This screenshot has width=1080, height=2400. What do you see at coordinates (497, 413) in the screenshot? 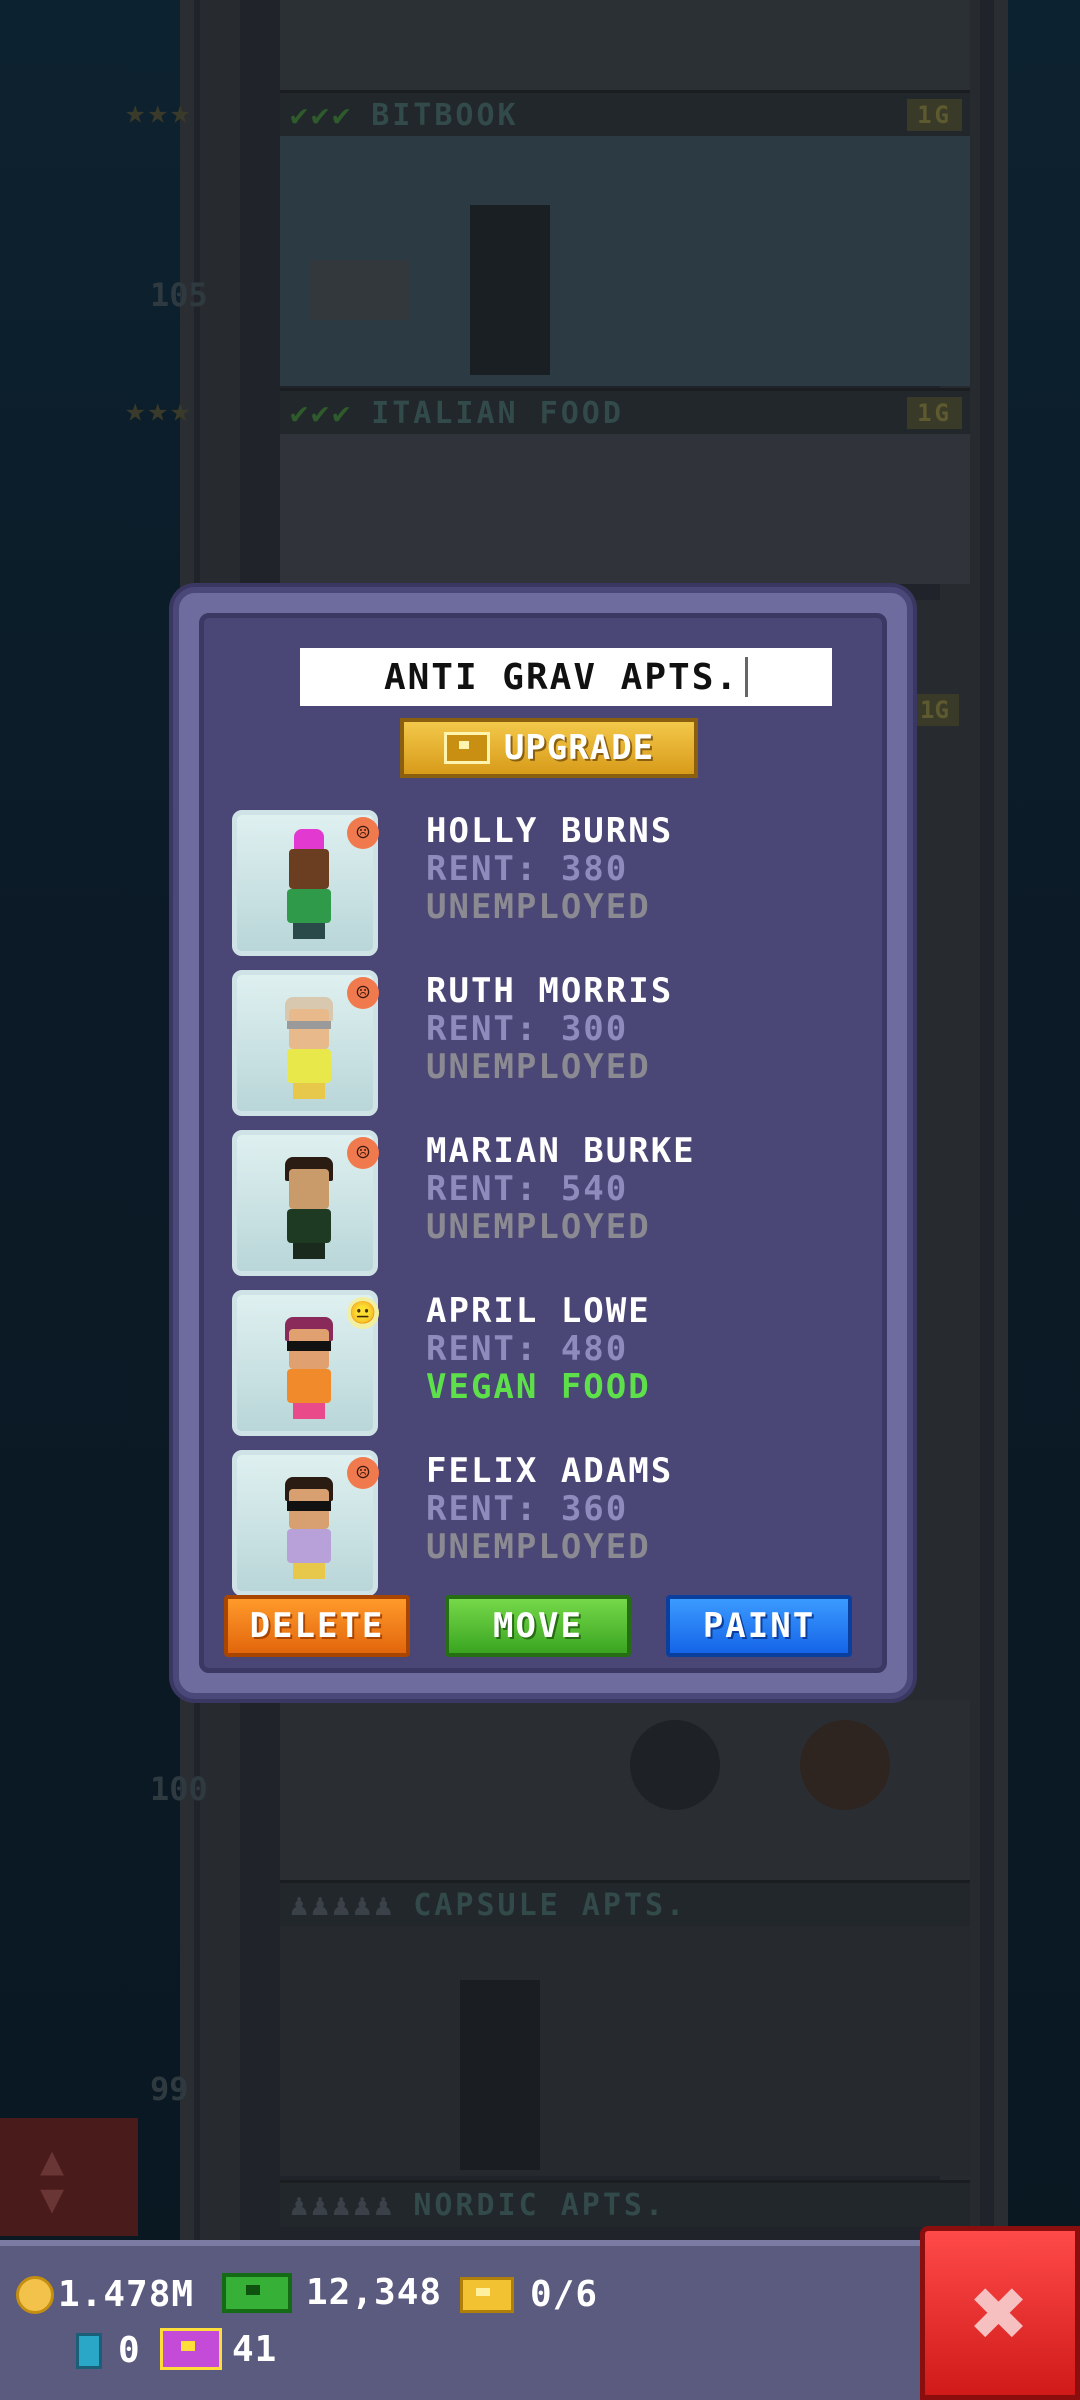
I see `floor-name: ITALIAN FOOD` at bounding box center [497, 413].